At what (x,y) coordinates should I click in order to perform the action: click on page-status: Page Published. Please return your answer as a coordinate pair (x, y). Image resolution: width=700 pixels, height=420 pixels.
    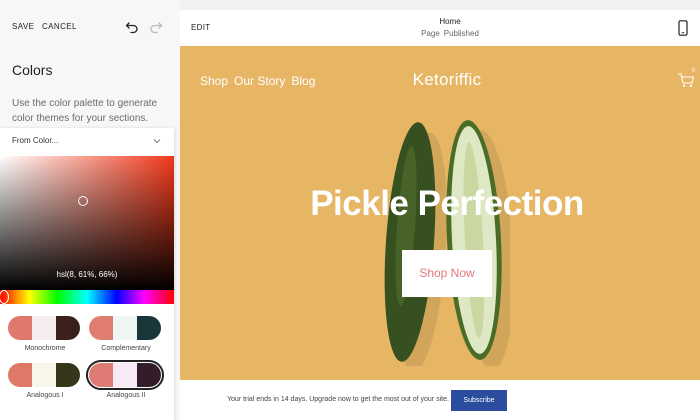
    Looking at the image, I should click on (440, 33).